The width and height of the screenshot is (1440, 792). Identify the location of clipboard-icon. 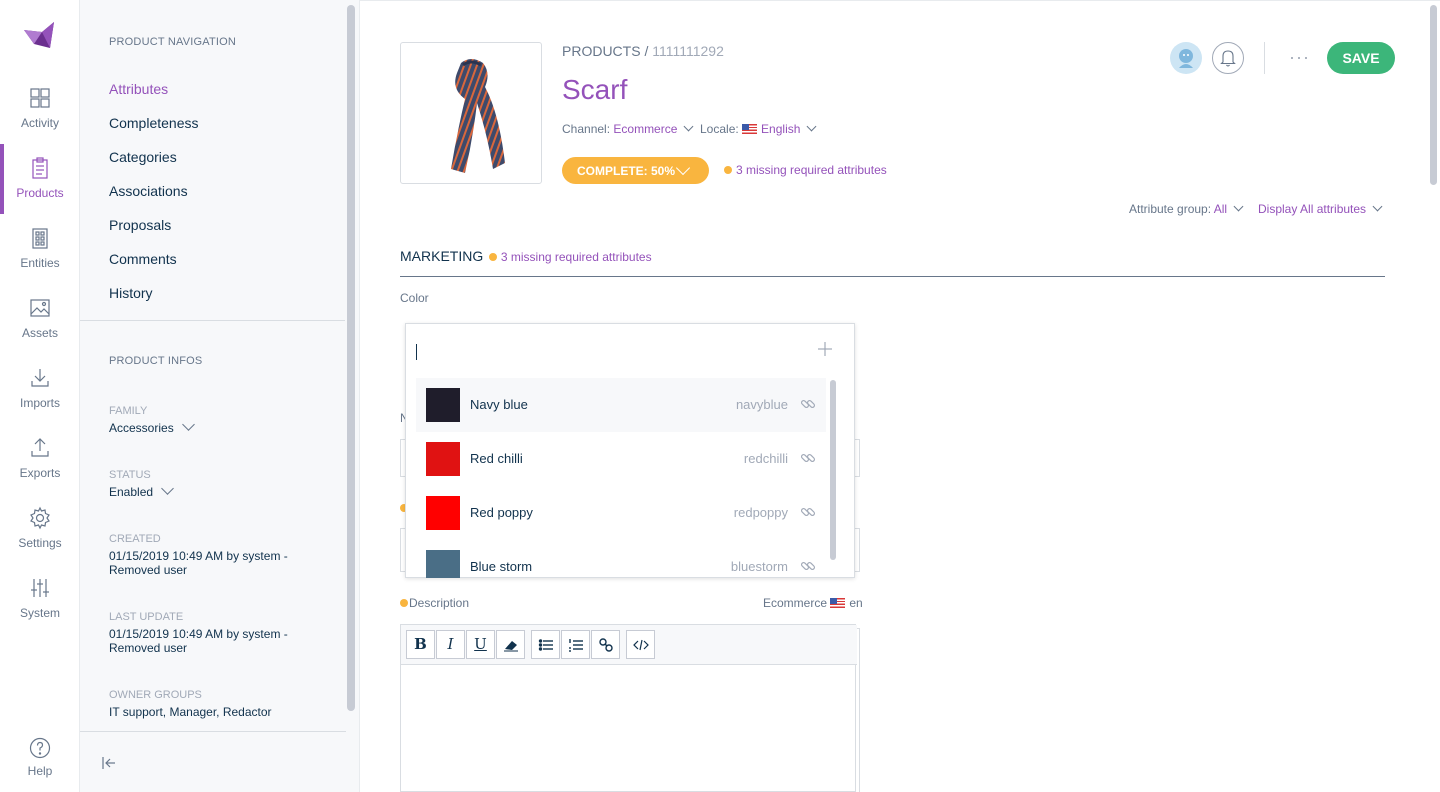
(40, 168).